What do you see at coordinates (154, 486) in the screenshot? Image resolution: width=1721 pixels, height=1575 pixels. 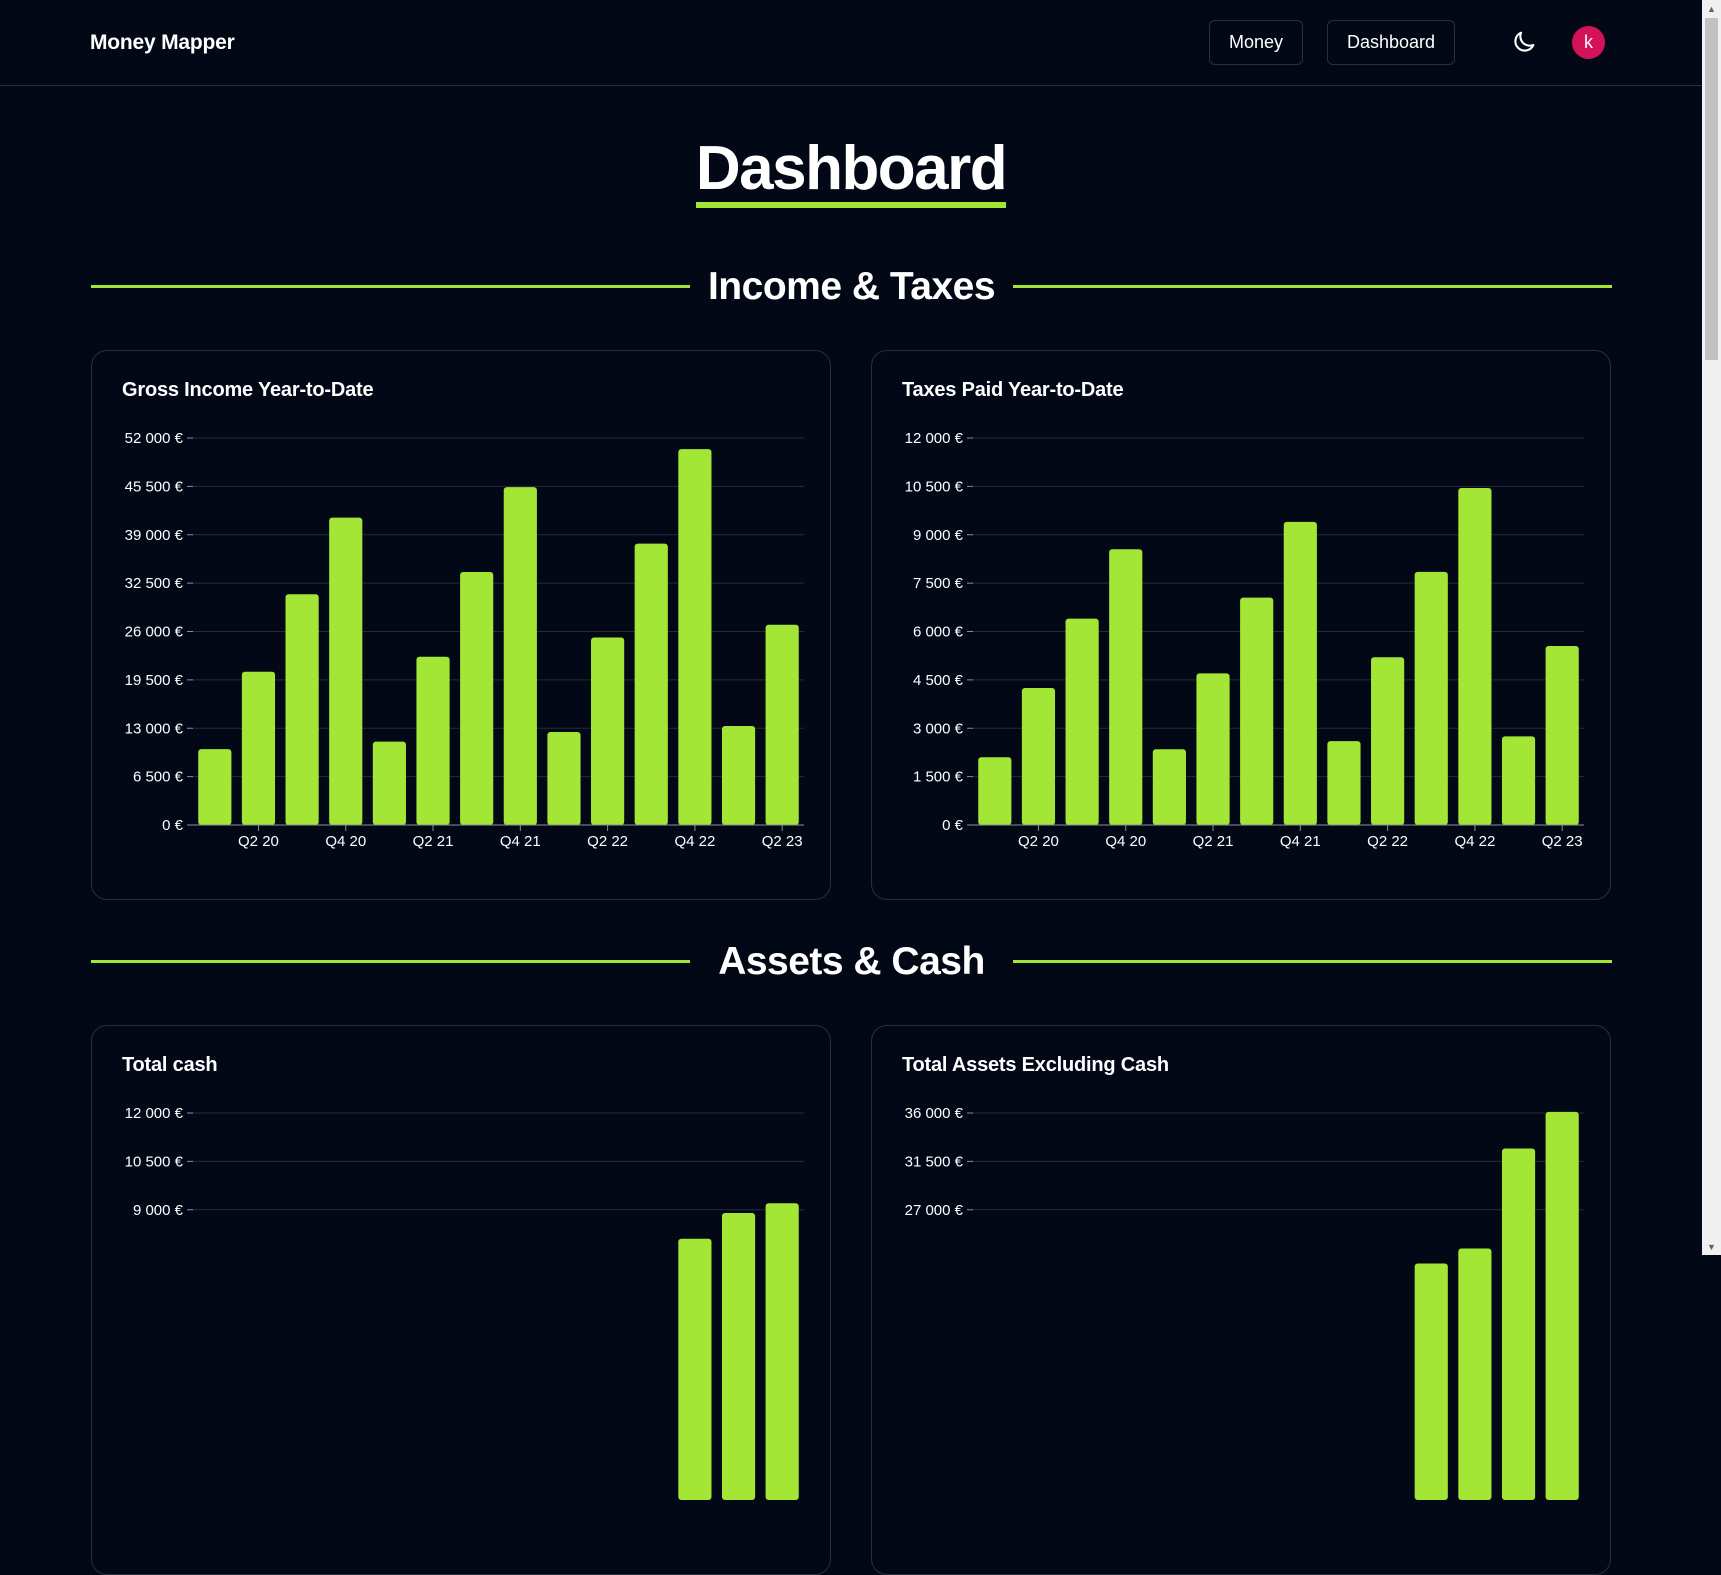 I see `y-tick-label: 45 500 €` at bounding box center [154, 486].